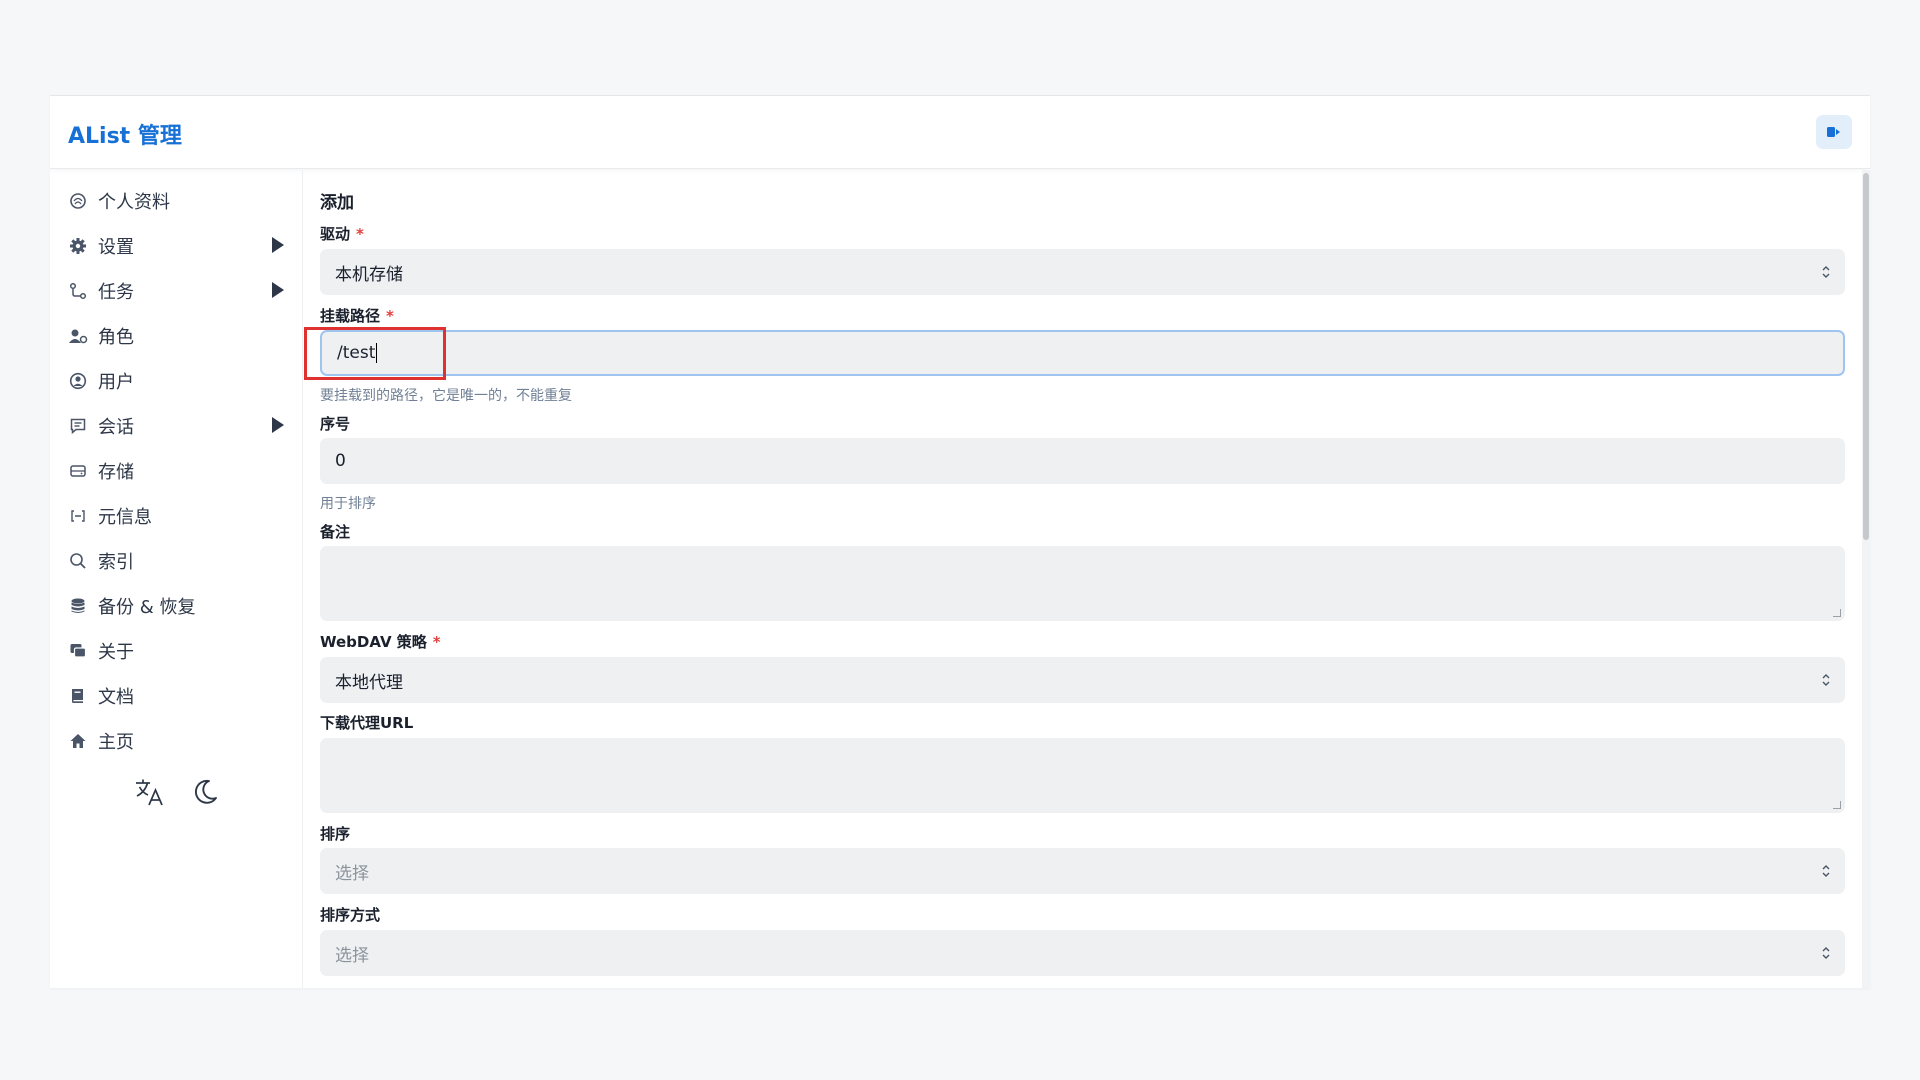 The image size is (1920, 1080). I want to click on profile-icon, so click(78, 201).